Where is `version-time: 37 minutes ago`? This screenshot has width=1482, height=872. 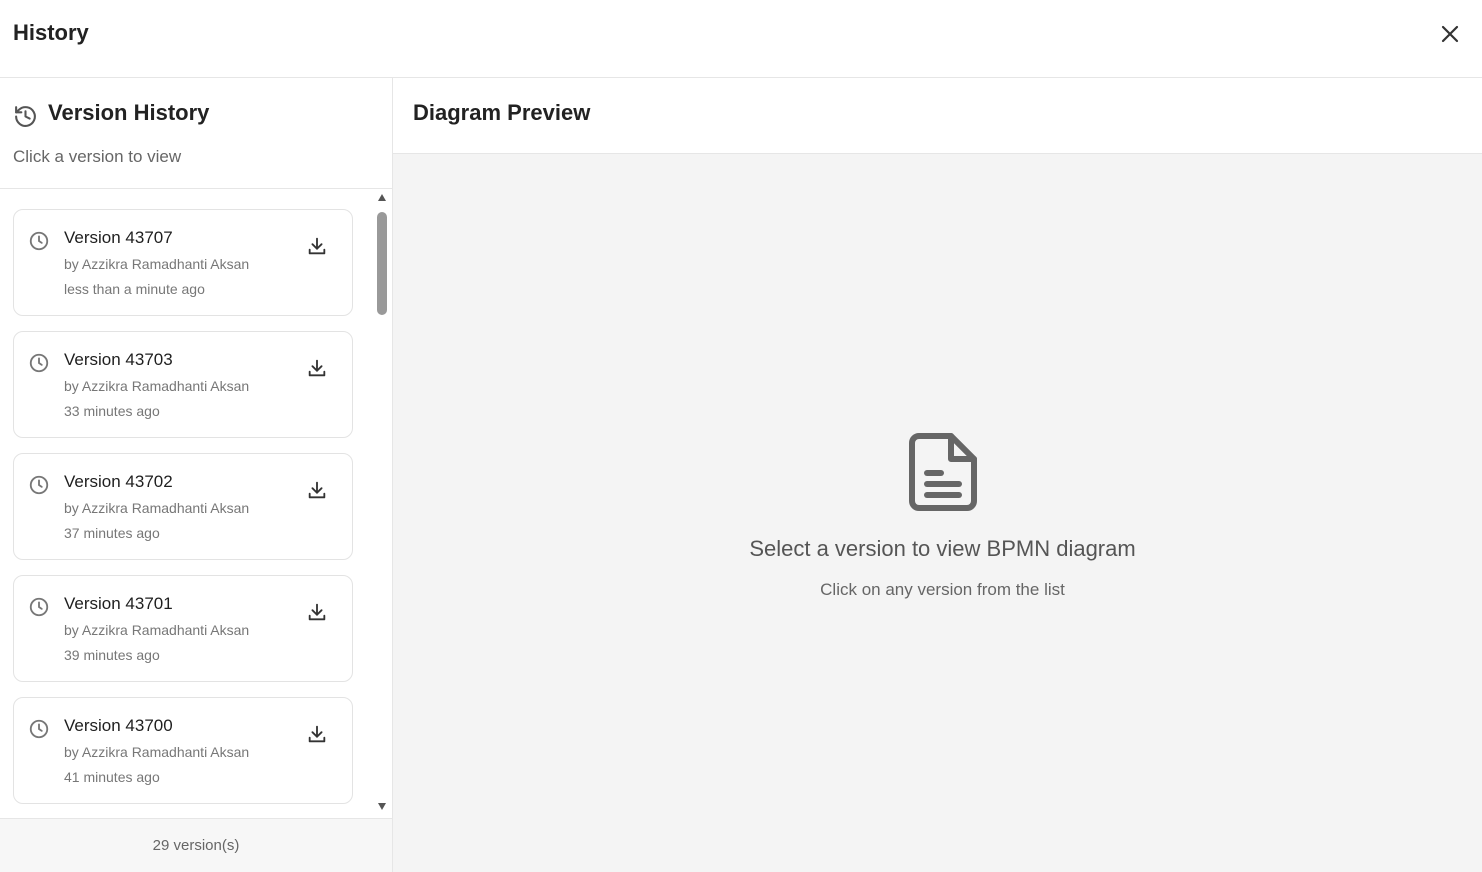
version-time: 37 minutes ago is located at coordinates (112, 533).